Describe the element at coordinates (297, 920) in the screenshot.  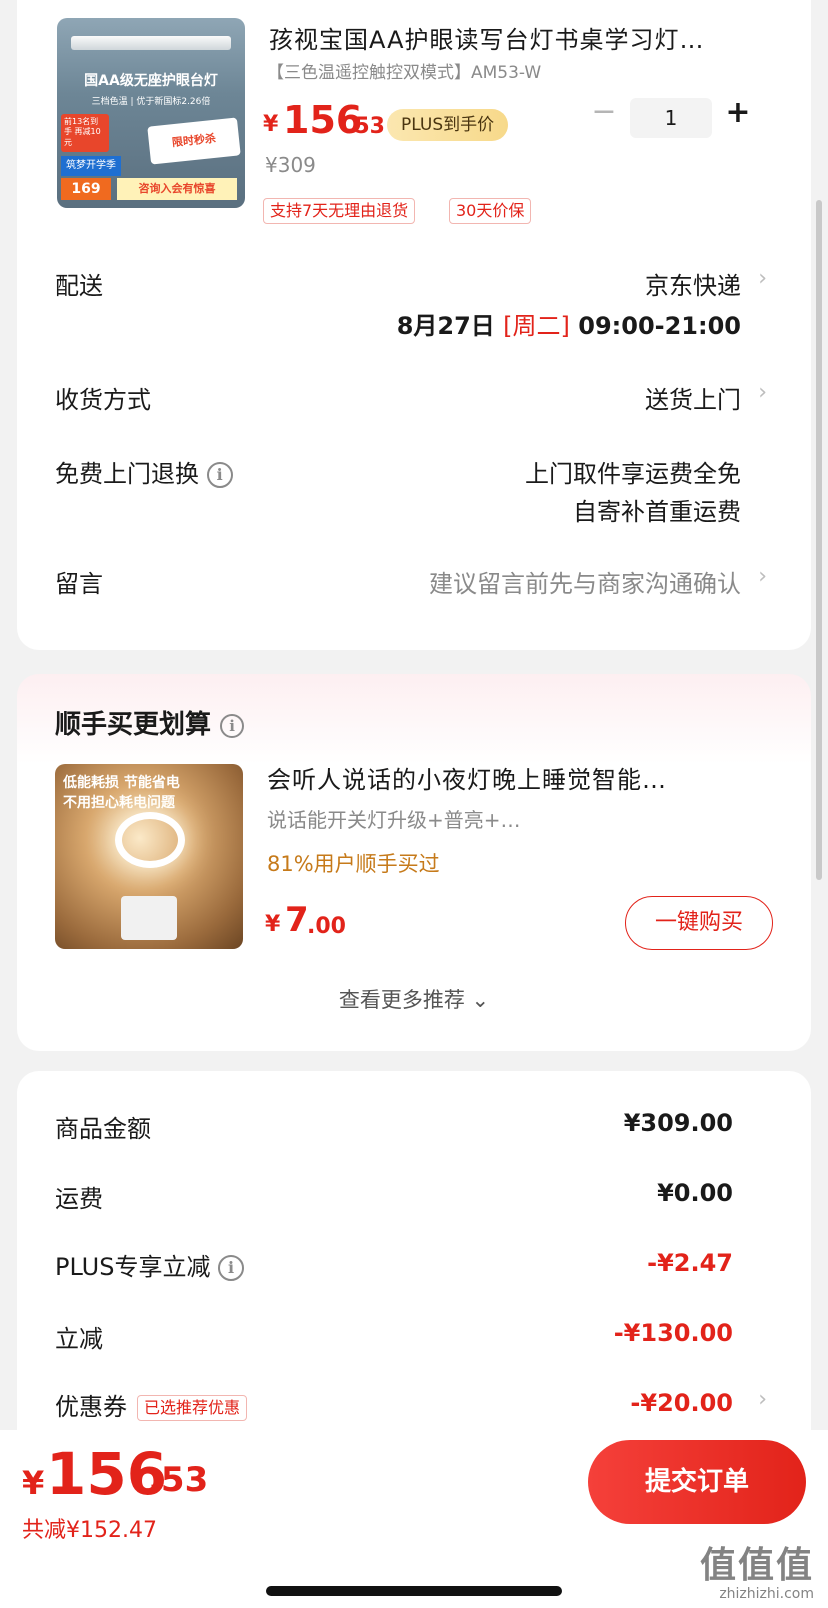
I see `recommend-price-integer: 7` at that location.